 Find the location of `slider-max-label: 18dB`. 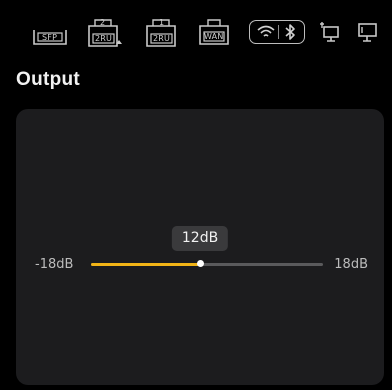

slider-max-label: 18dB is located at coordinates (351, 264).